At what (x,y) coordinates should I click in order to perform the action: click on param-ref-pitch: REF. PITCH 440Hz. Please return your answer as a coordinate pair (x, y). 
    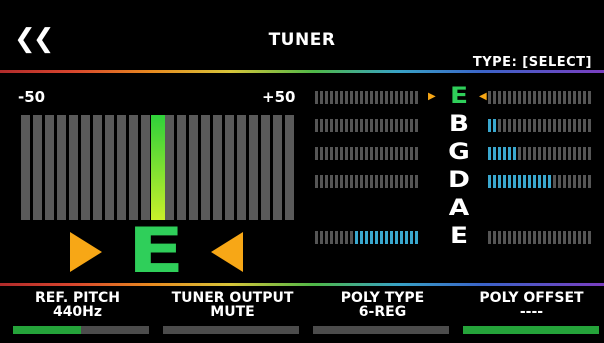
    Looking at the image, I should click on (77, 305).